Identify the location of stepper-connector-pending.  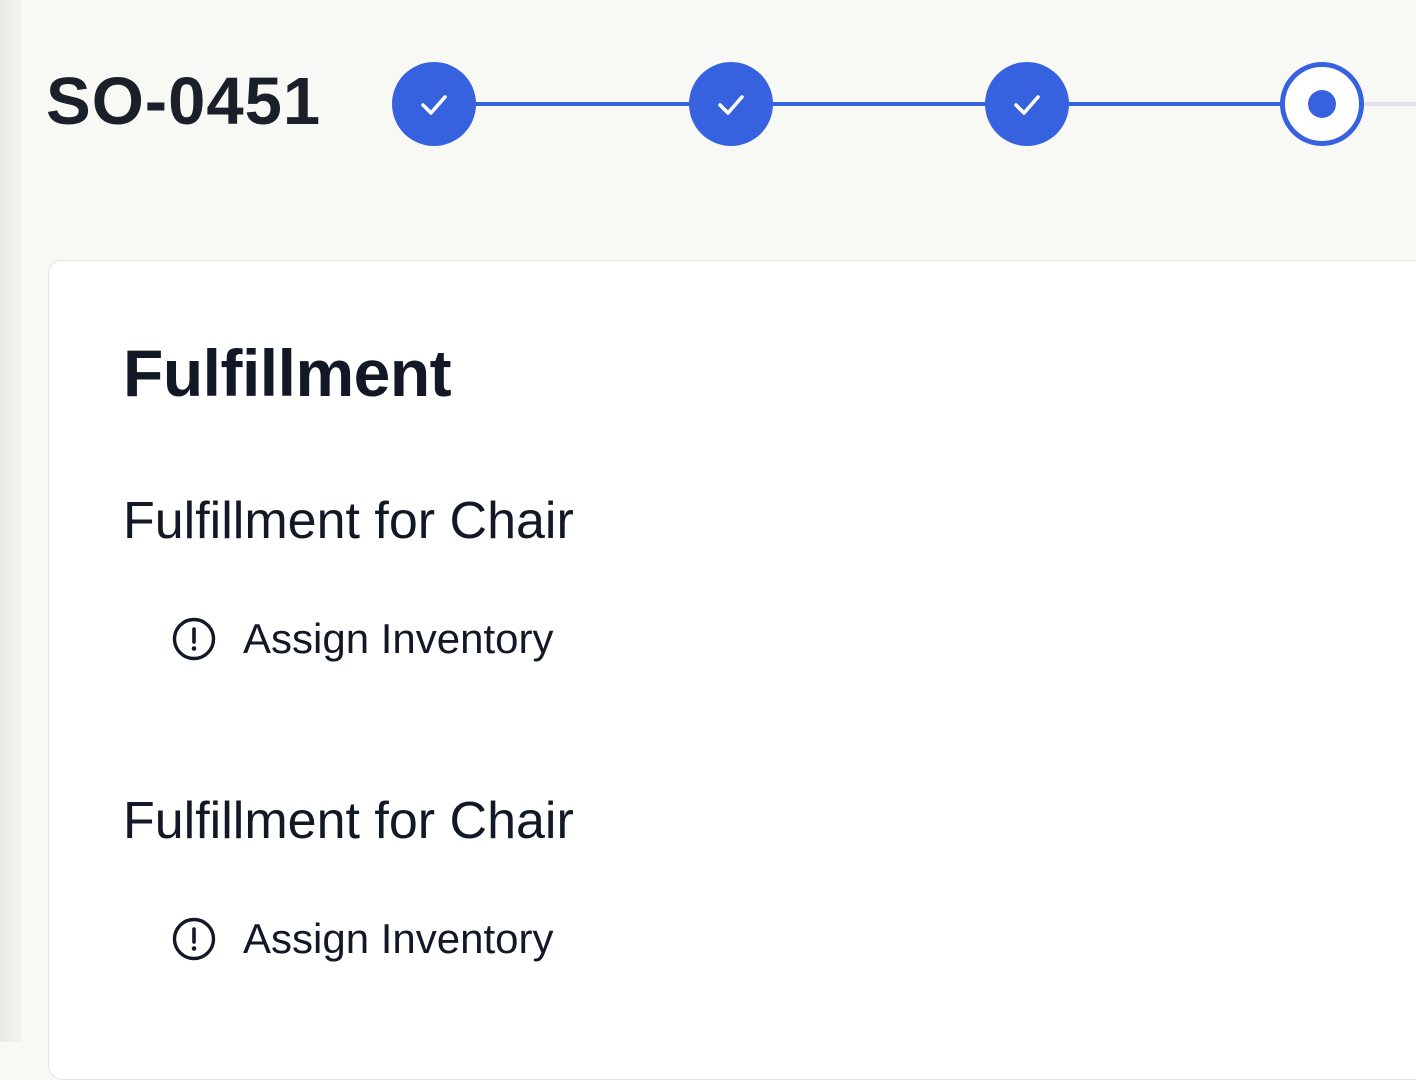
(1389, 104).